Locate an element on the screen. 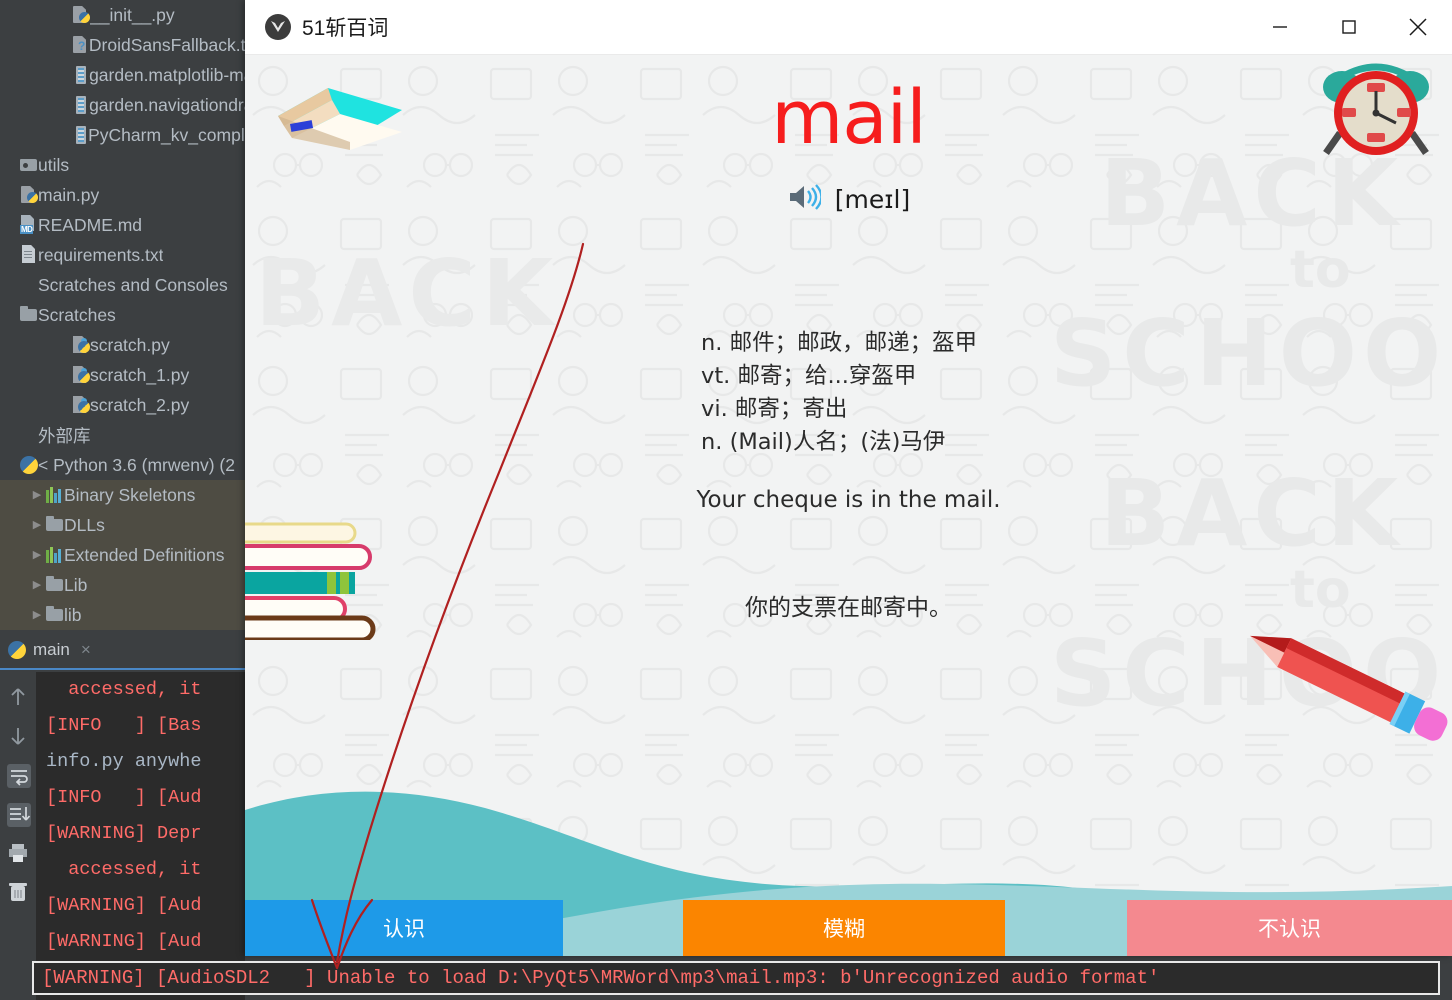 This screenshot has height=1000, width=1452. tree-item-label: __init__.py is located at coordinates (132, 14).